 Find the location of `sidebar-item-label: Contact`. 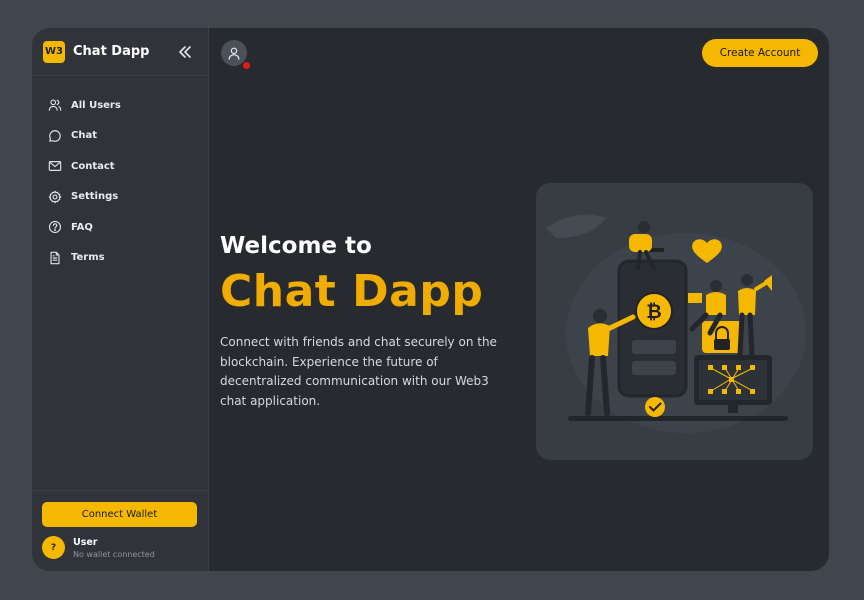

sidebar-item-label: Contact is located at coordinates (93, 166).